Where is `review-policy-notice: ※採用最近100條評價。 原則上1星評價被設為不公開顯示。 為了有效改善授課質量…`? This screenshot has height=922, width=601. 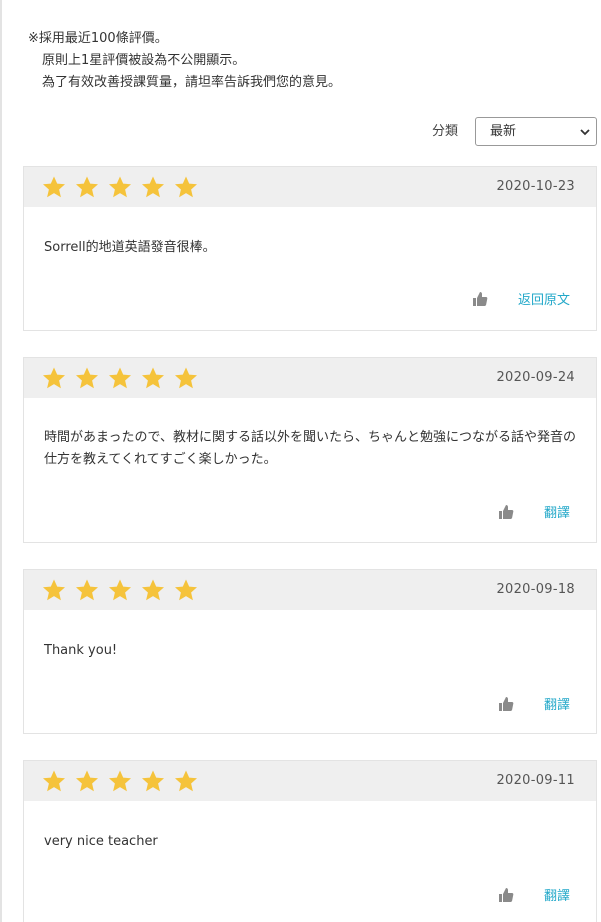
review-policy-notice: ※採用最近100條評價。 原則上1星評價被設為不公開顯示。 為了有效改善授課質量… is located at coordinates (184, 61).